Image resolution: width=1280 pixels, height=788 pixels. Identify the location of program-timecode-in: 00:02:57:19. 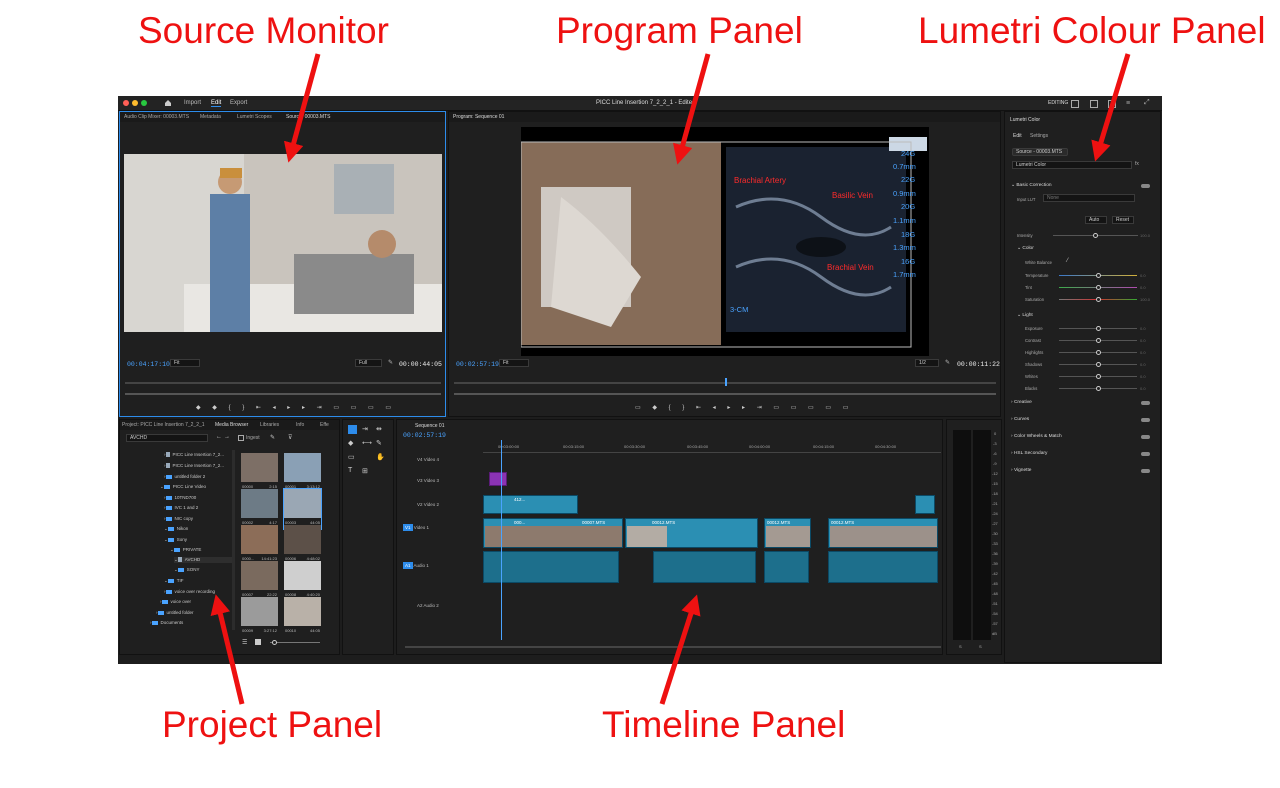
(477, 364).